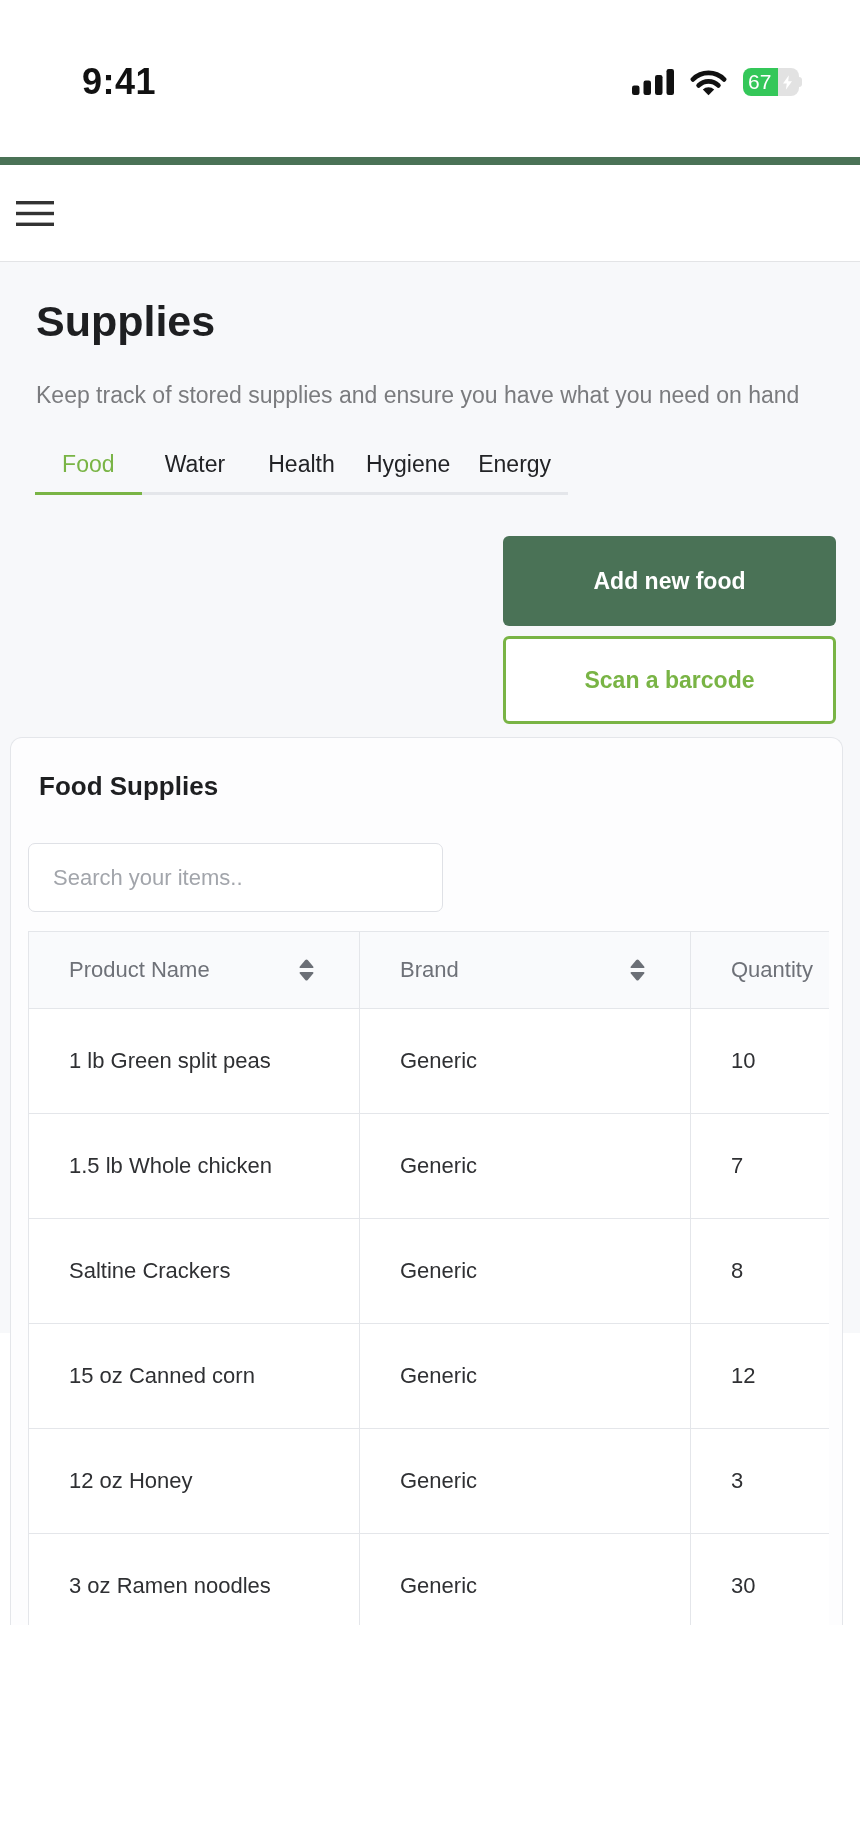 The height and width of the screenshot is (1847, 860). I want to click on category-tab: Water, so click(195, 472).